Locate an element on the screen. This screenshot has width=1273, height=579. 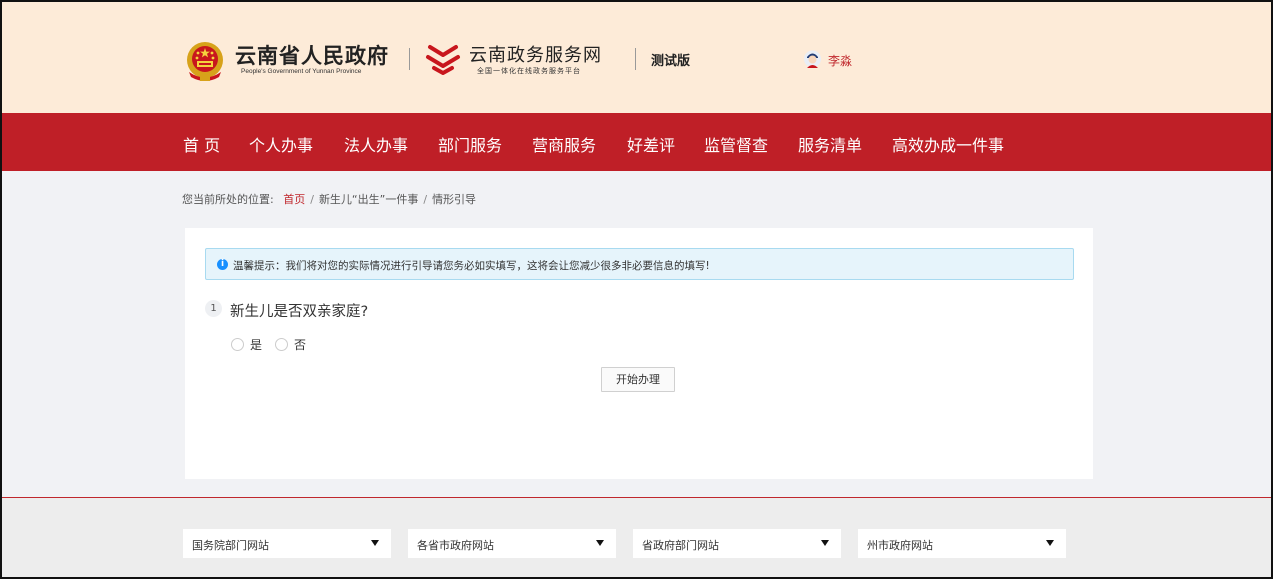
select-provincial-gov-sites: 各省市政府网站 is located at coordinates (512, 543).